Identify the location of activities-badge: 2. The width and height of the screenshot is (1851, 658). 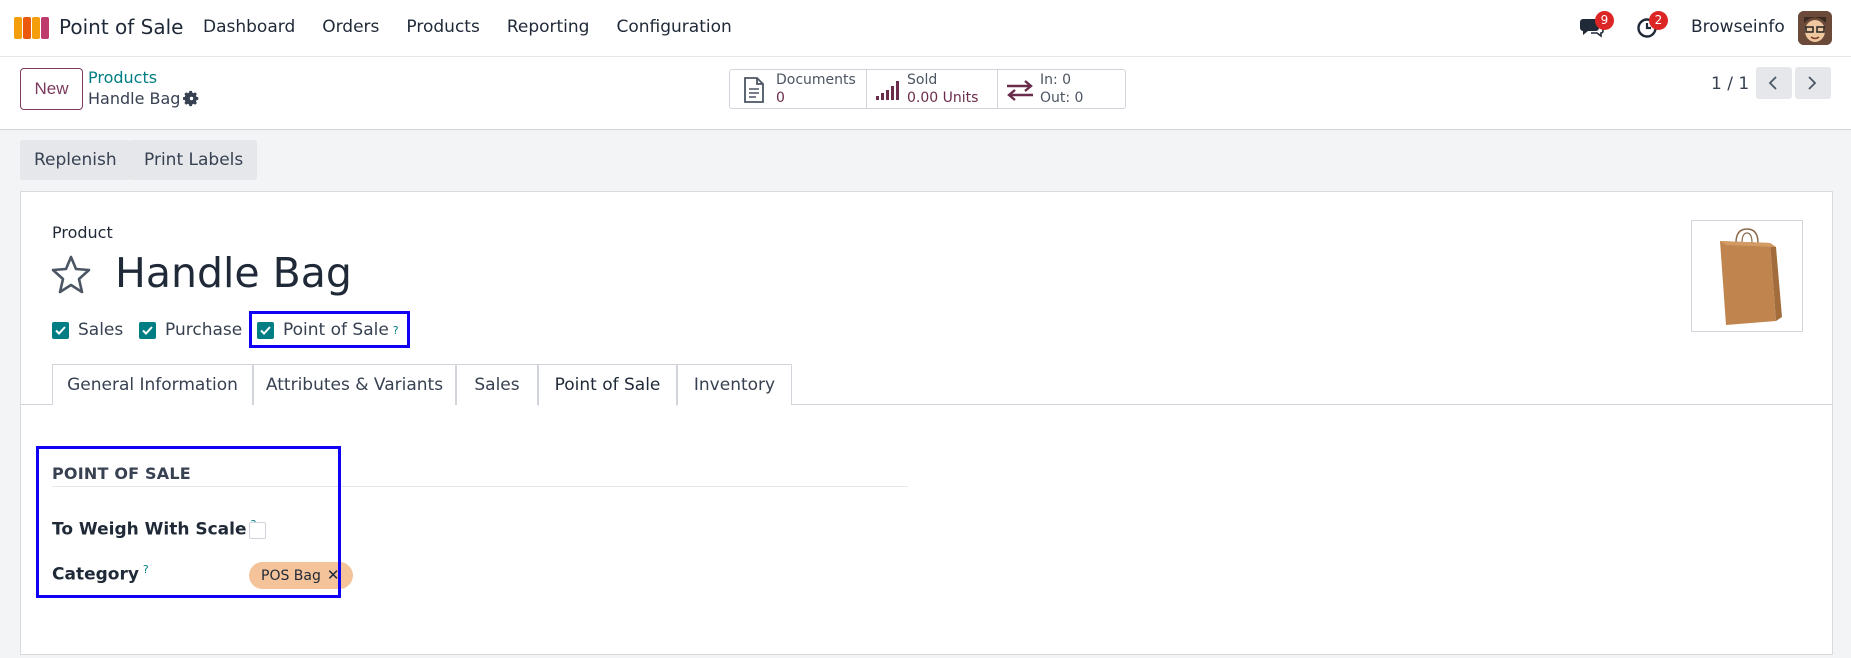
(1658, 20).